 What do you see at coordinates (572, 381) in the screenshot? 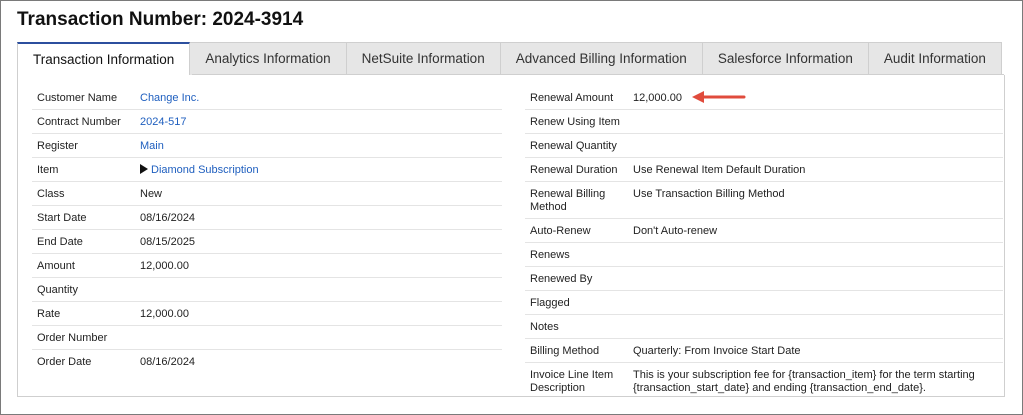
I see `field-label: Invoice Line Item Description` at bounding box center [572, 381].